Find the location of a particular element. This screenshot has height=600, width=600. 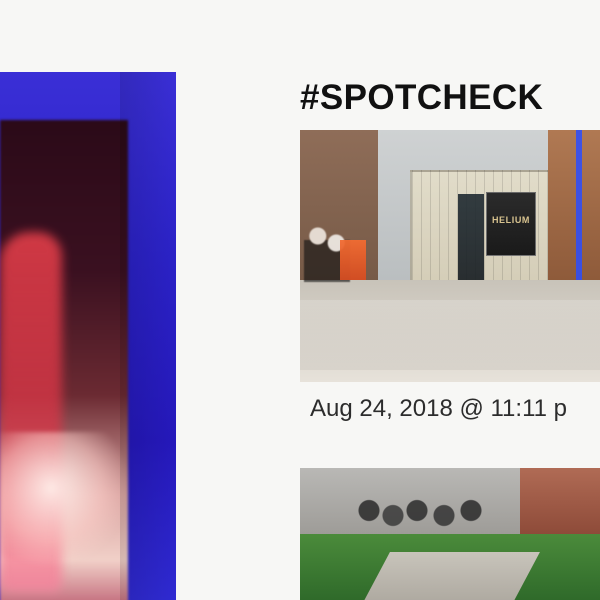

photo-2-brick-wall is located at coordinates (560, 501).